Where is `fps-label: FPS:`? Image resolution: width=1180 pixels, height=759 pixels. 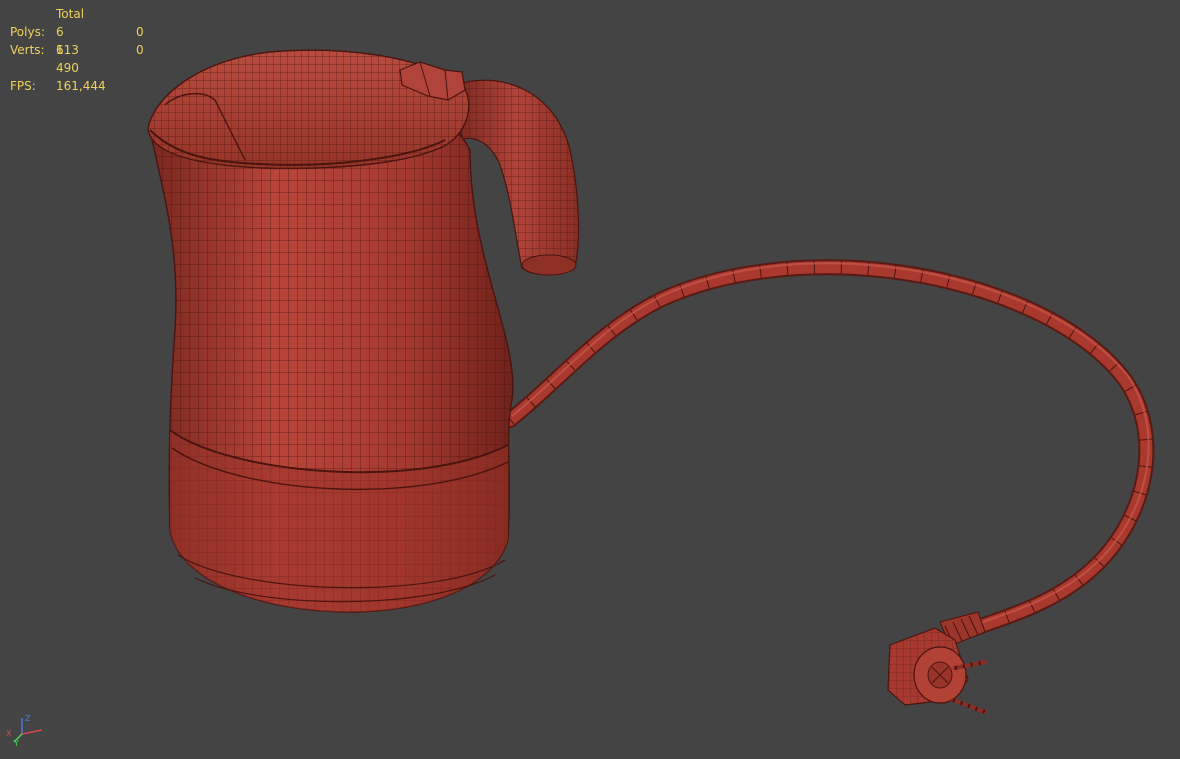 fps-label: FPS: is located at coordinates (23, 86).